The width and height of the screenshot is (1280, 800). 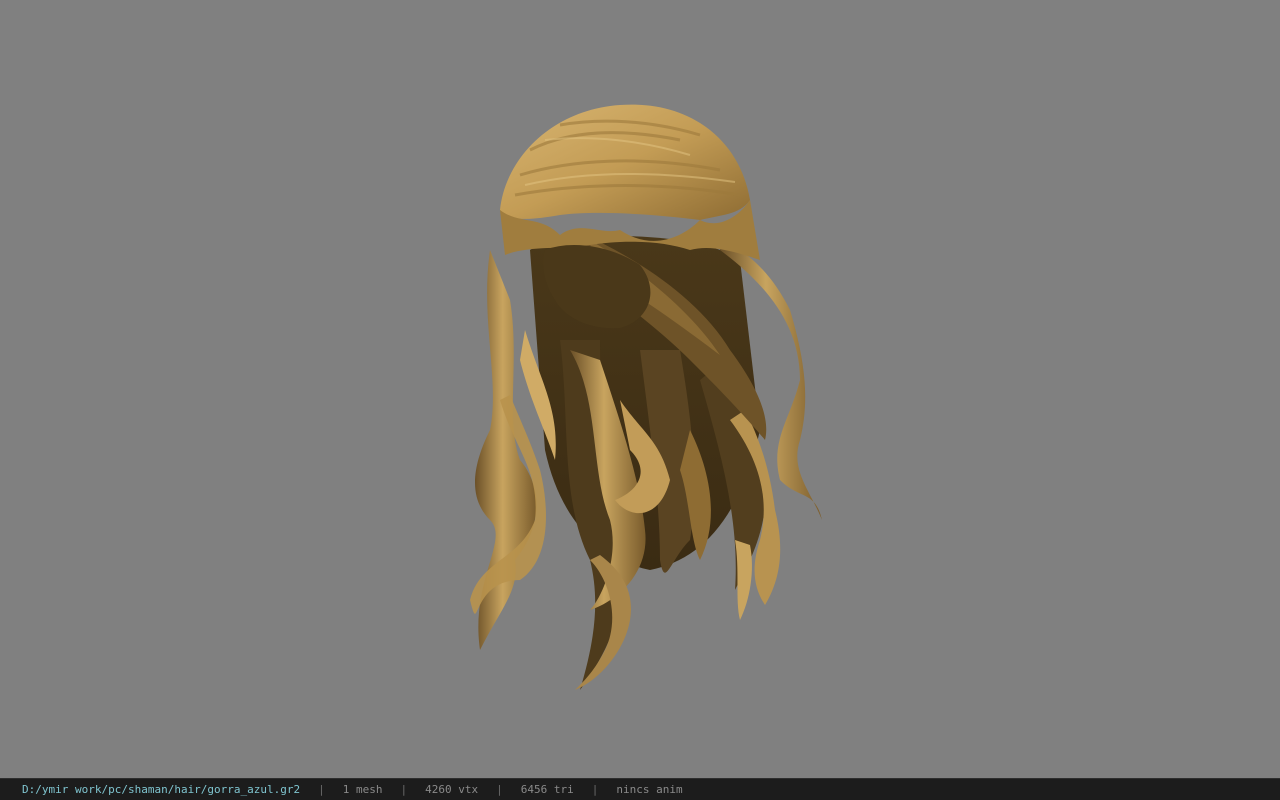 What do you see at coordinates (649, 789) in the screenshot?
I see `animation-status-label: nincs anim` at bounding box center [649, 789].